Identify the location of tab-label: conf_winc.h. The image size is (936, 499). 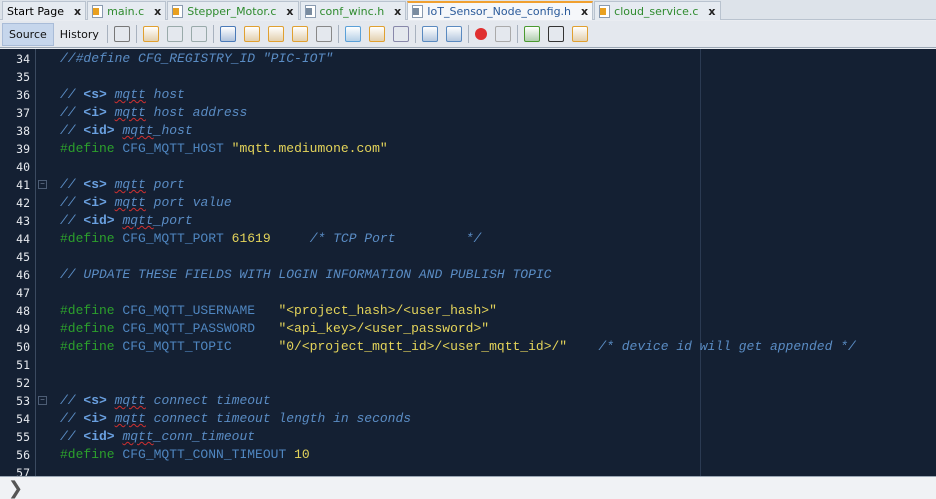
(352, 11).